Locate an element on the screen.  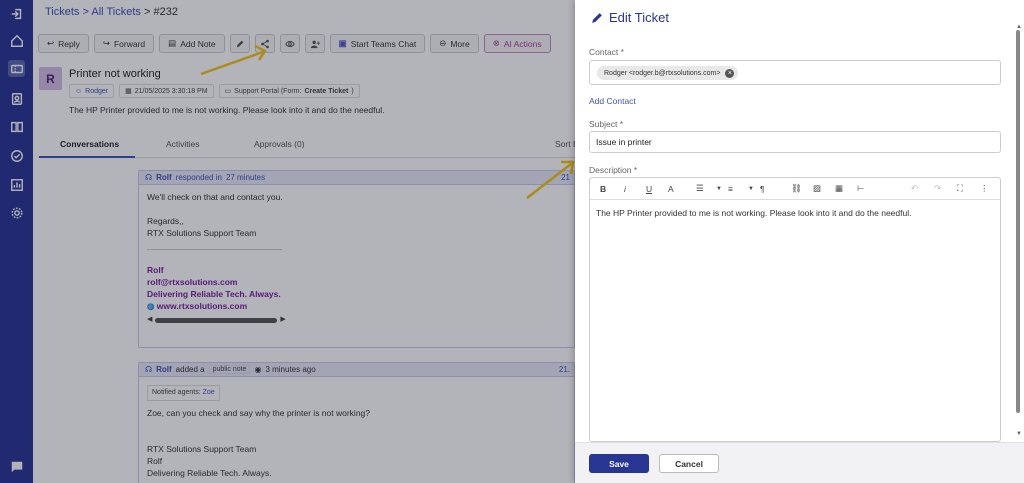
panel-scrollbar is located at coordinates (1018, 221).